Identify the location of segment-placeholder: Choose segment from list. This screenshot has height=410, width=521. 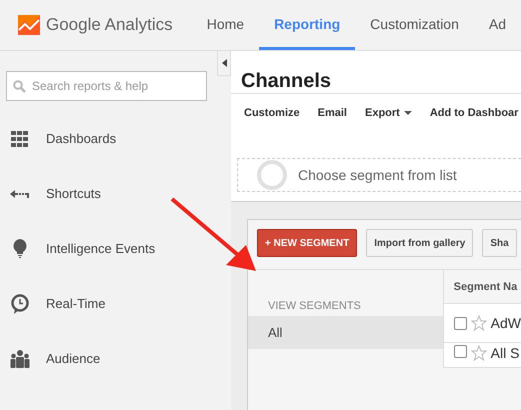
(377, 175).